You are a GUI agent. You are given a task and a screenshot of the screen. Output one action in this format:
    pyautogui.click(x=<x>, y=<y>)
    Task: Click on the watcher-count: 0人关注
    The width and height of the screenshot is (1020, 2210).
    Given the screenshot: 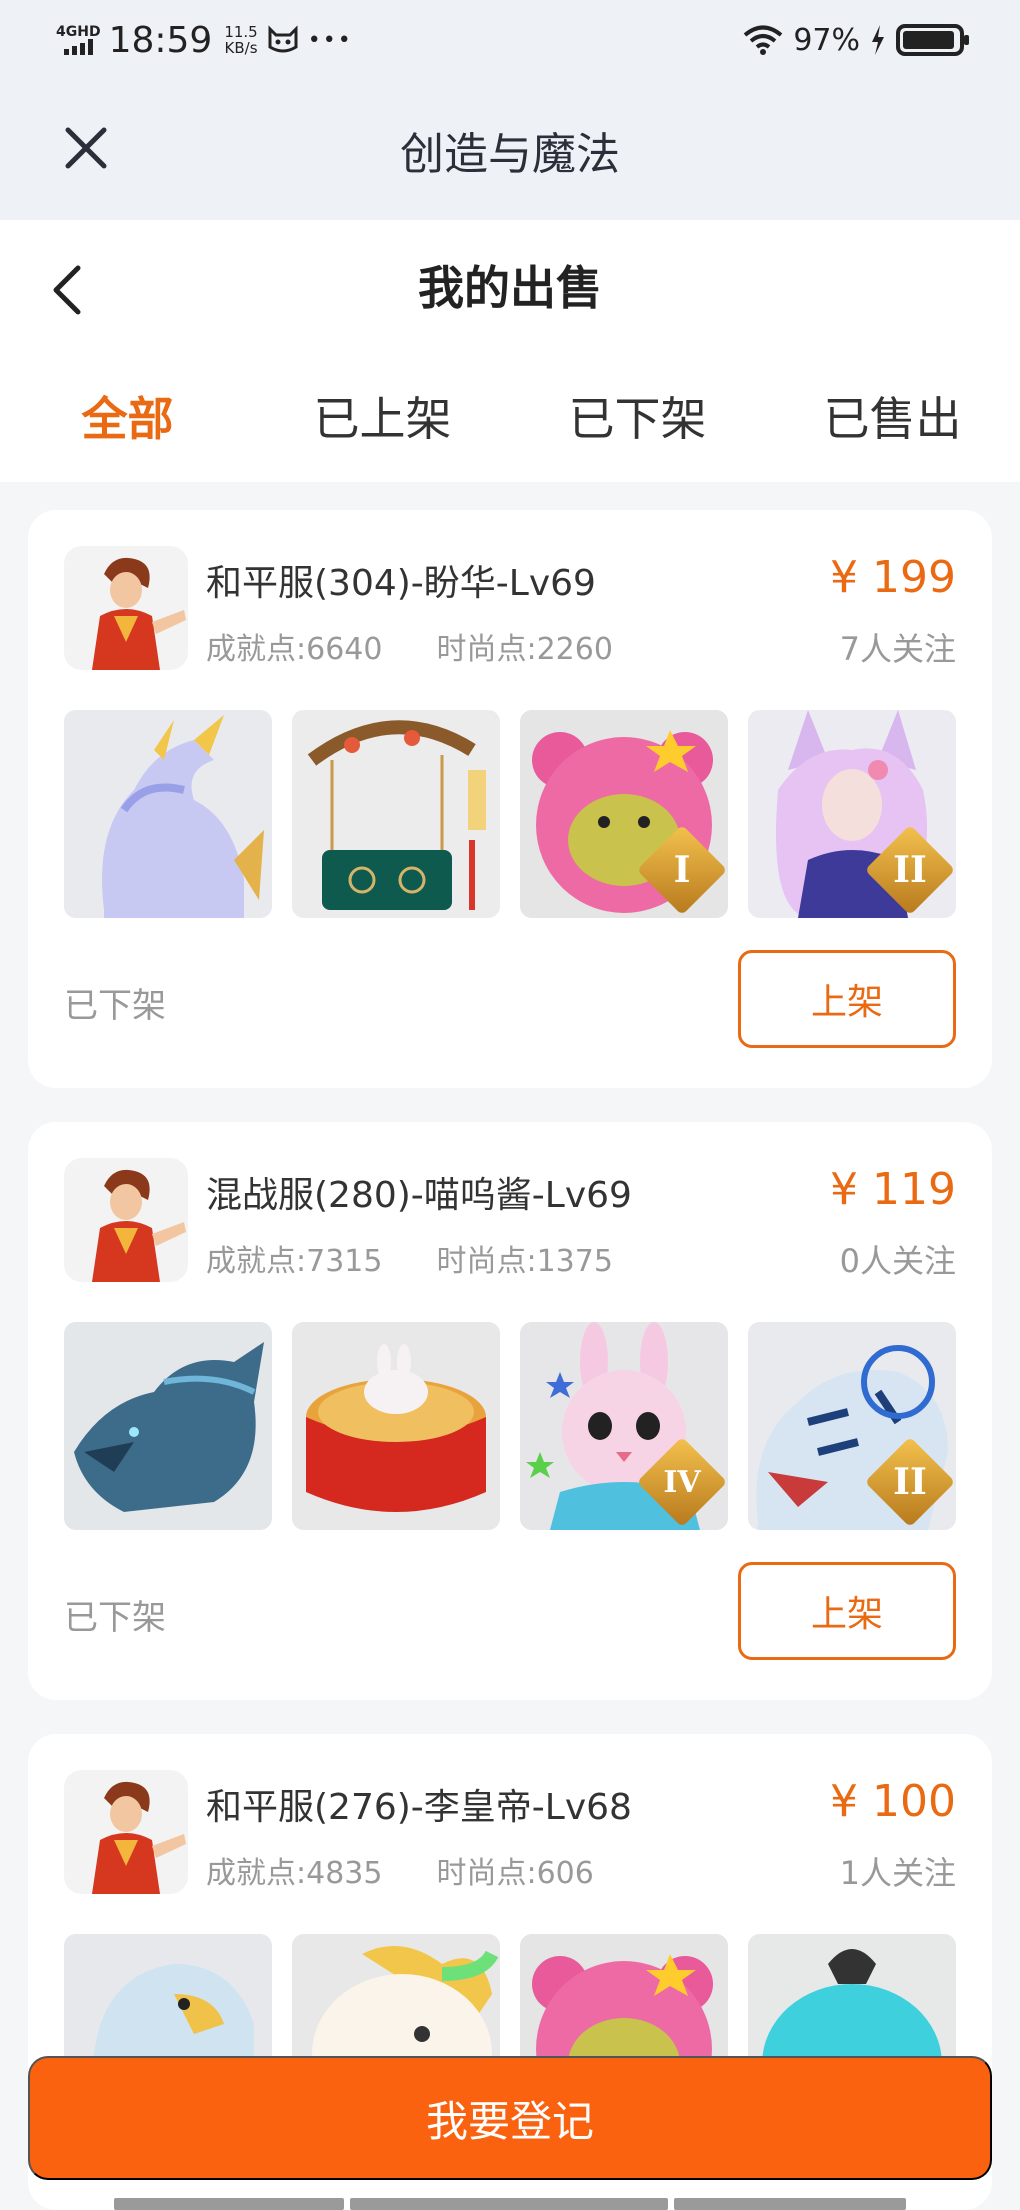 What is the action you would take?
    pyautogui.click(x=897, y=1261)
    